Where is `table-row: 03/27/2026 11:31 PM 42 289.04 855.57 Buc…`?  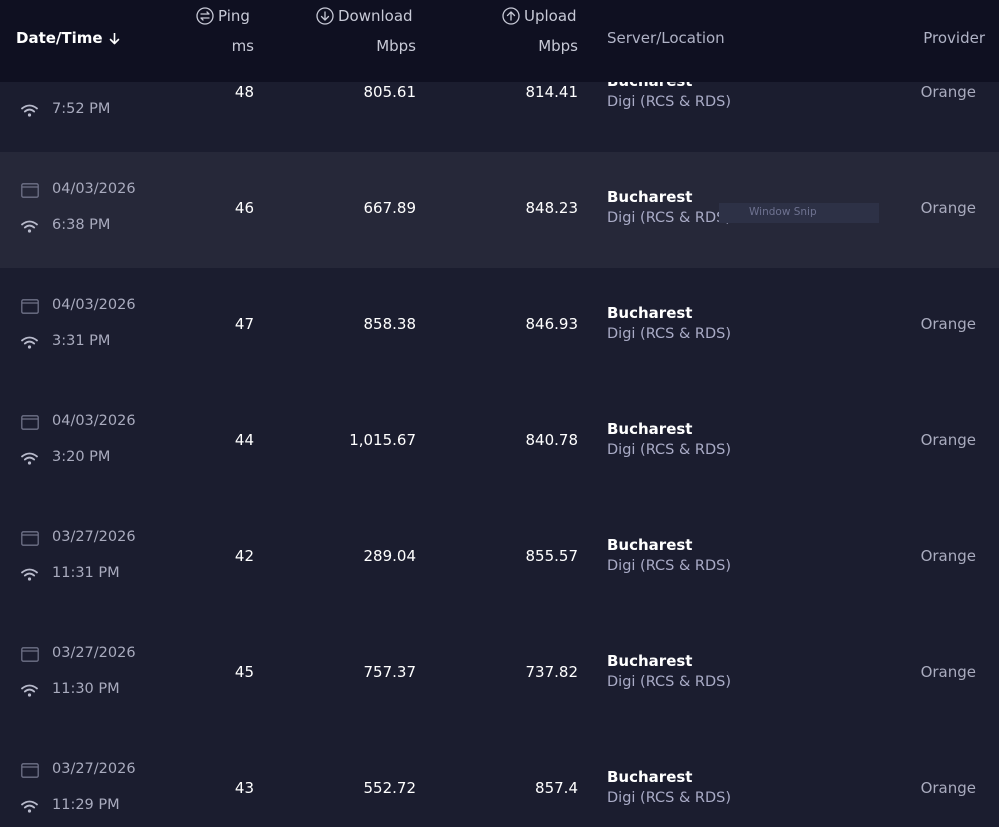 table-row: 03/27/2026 11:31 PM 42 289.04 855.57 Buc… is located at coordinates (499, 558).